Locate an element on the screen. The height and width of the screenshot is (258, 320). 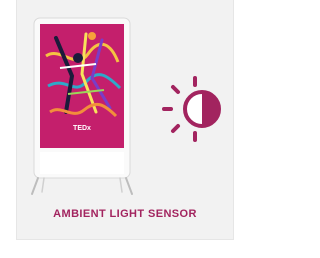
poster-logo: TEDx is located at coordinates (82, 128).